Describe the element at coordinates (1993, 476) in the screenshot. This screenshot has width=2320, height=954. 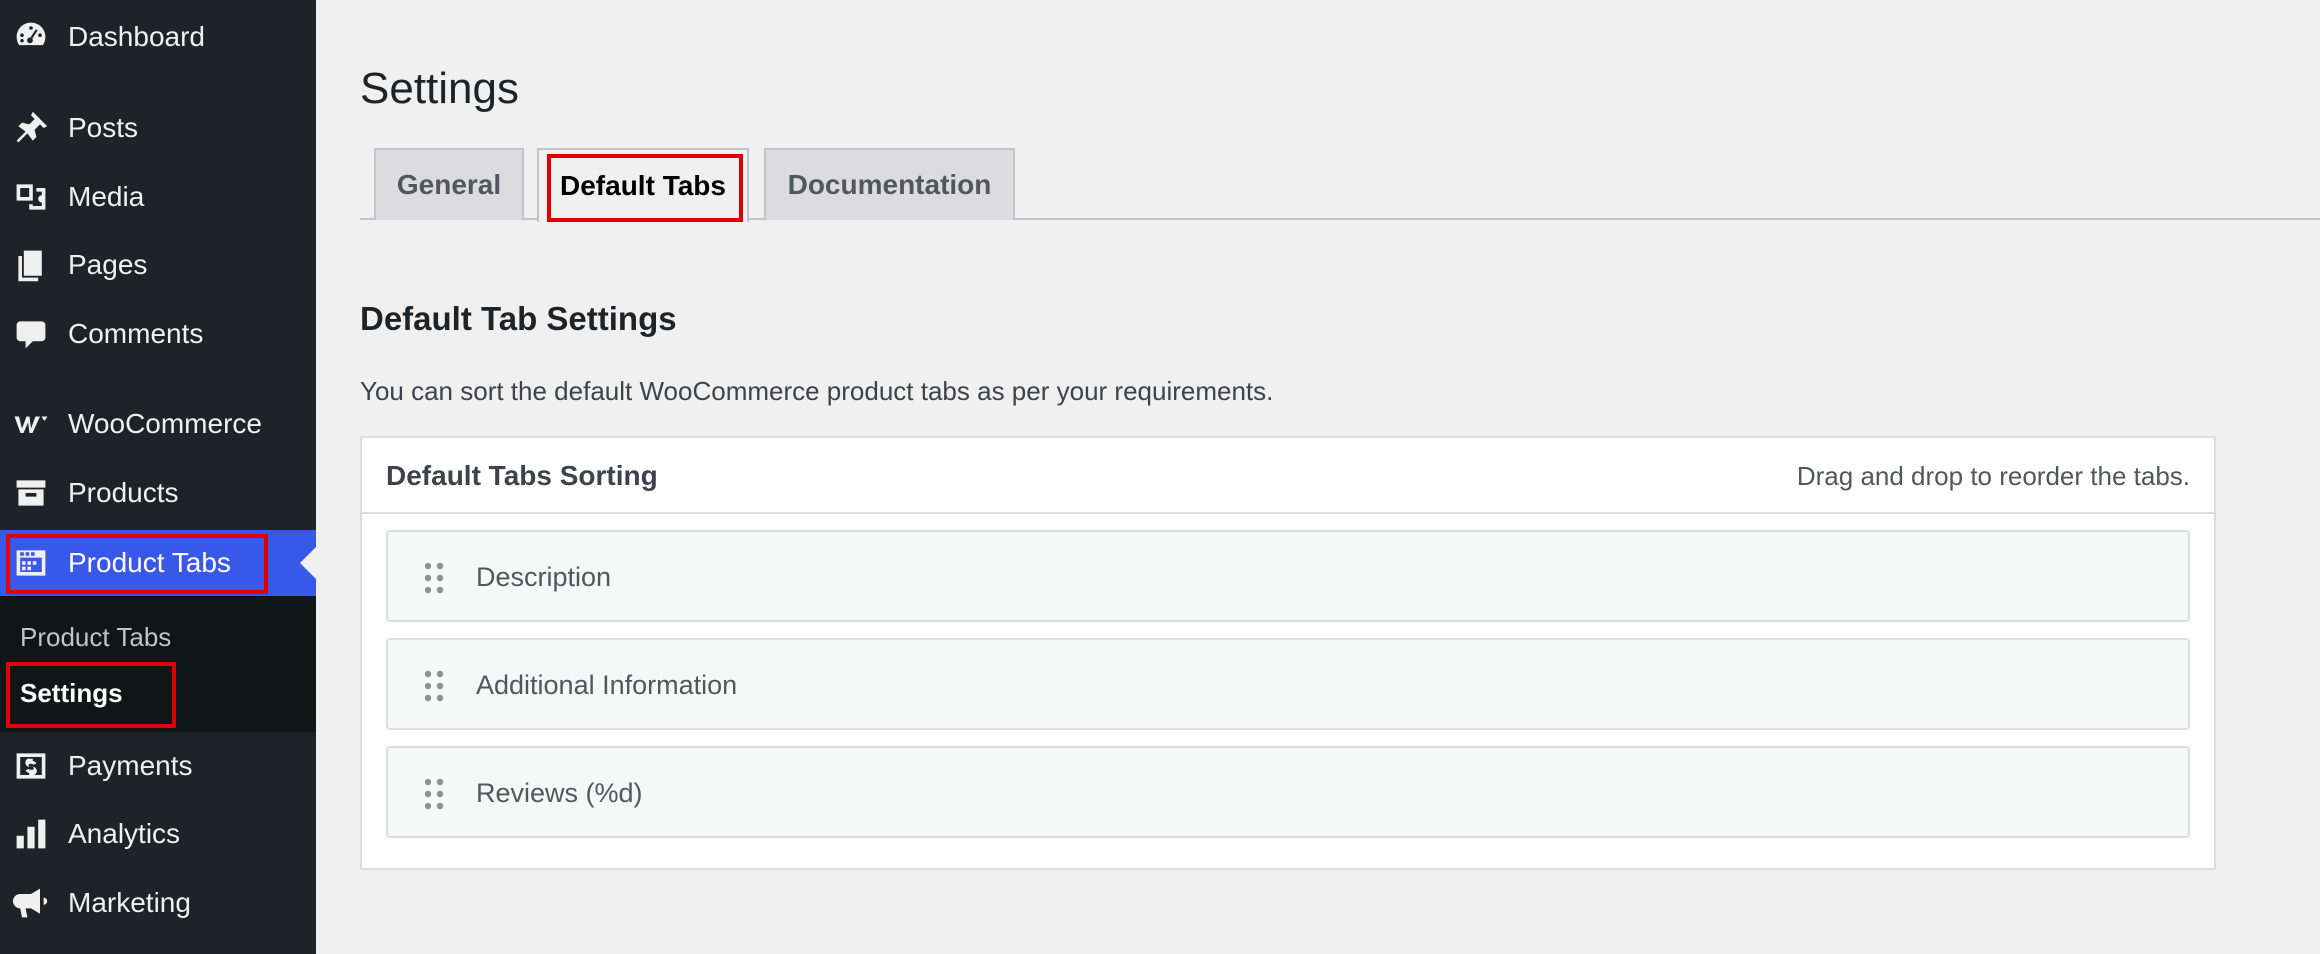
I see `panel-hint: Drag and drop to reorder the tabs.` at that location.